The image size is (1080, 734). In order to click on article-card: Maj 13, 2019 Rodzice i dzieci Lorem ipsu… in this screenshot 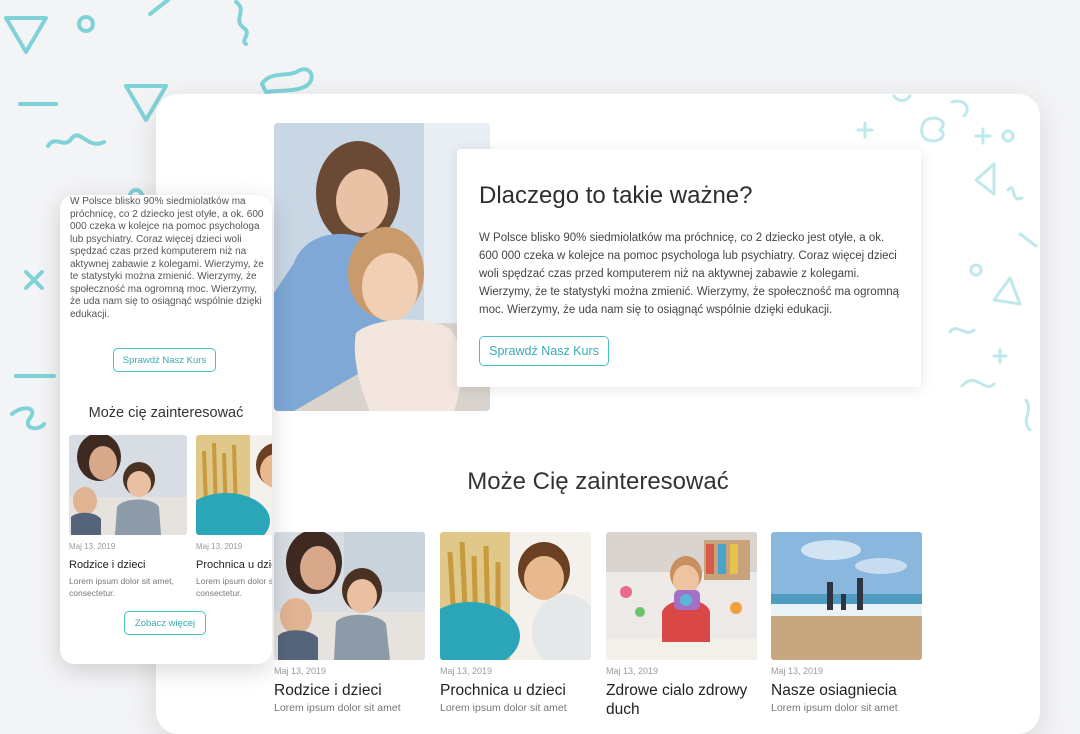, I will do `click(349, 623)`.